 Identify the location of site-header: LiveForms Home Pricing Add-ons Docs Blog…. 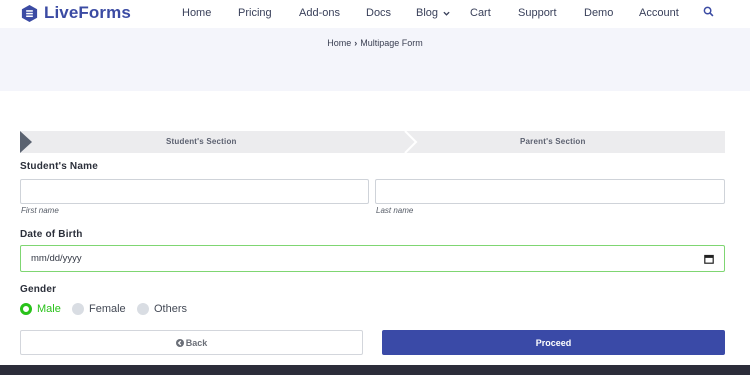
(375, 14).